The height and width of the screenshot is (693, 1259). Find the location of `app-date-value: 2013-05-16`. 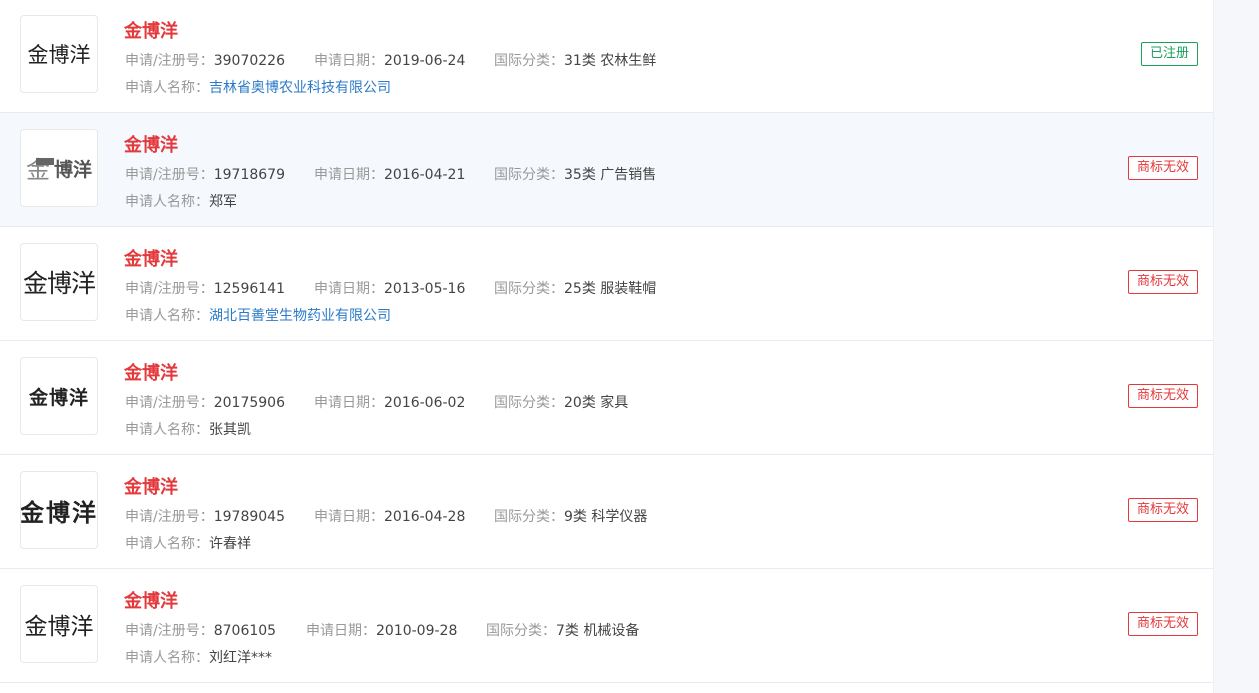

app-date-value: 2013-05-16 is located at coordinates (425, 289).